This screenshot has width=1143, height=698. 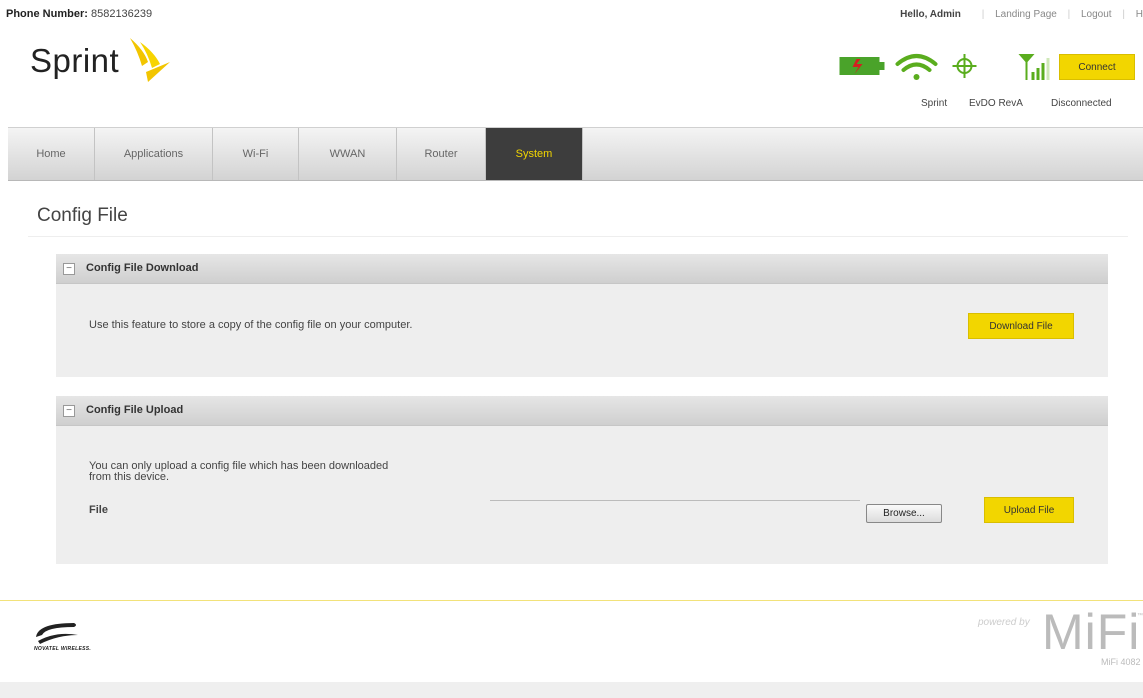 What do you see at coordinates (1139, 14) in the screenshot?
I see `help-link: H` at bounding box center [1139, 14].